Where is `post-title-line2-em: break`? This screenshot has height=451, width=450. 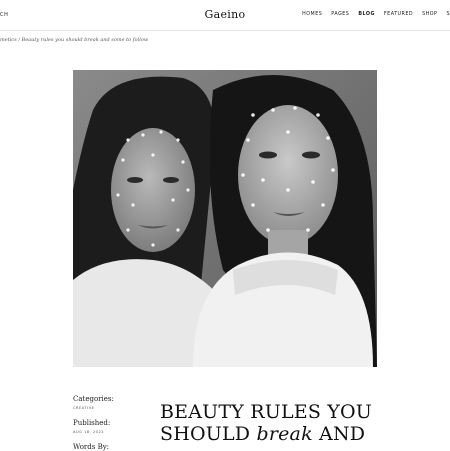
post-title-line2-em: break is located at coordinates (284, 434).